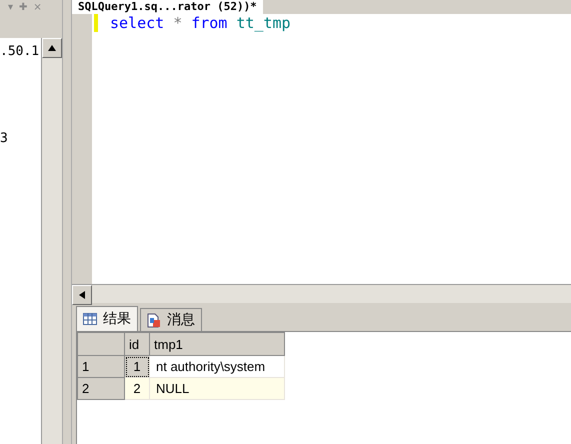 Image resolution: width=571 pixels, height=444 pixels. I want to click on scroll-left-button, so click(82, 295).